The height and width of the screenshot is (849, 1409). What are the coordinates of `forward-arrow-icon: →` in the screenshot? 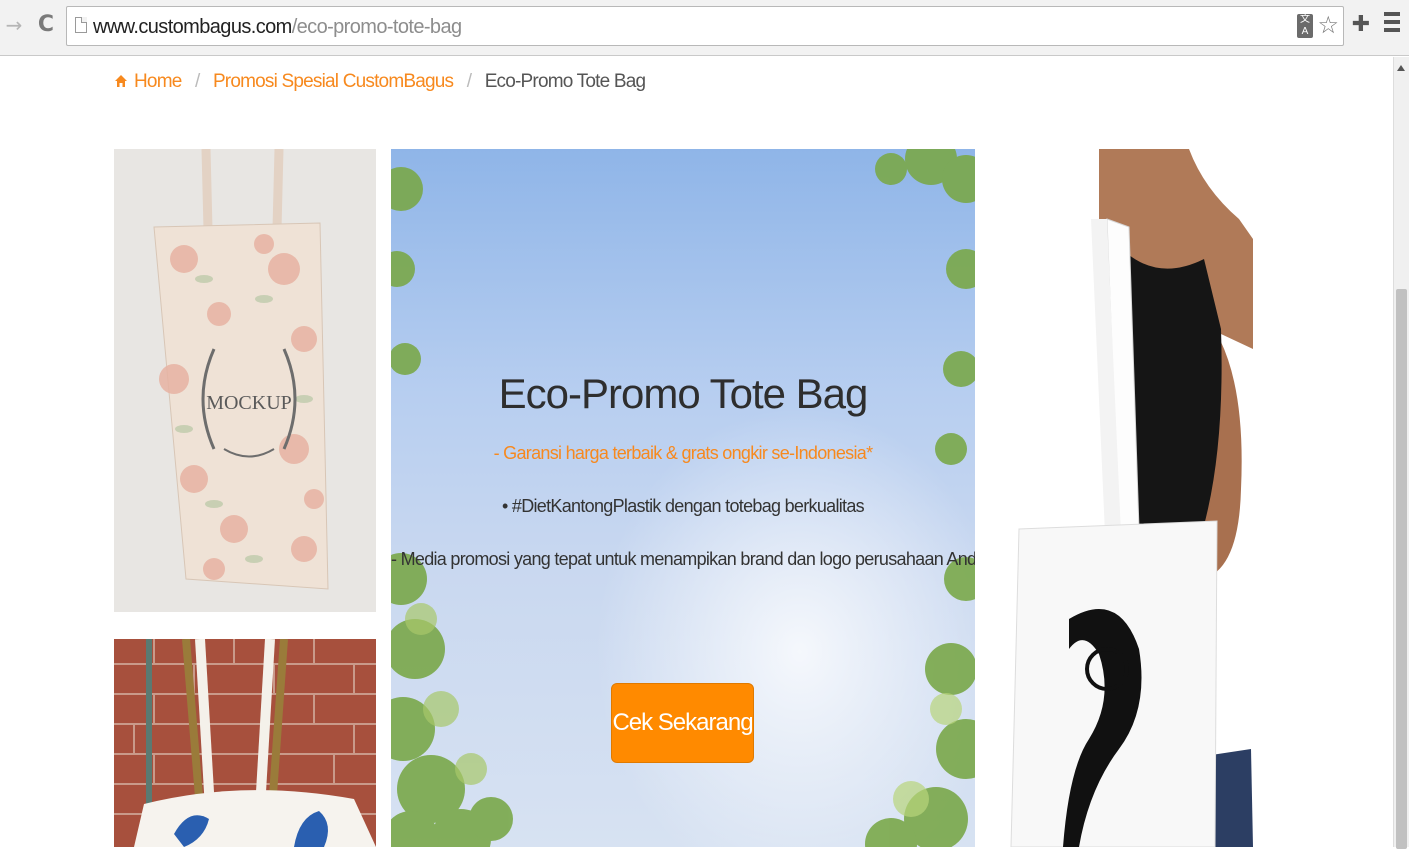 It's located at (14, 25).